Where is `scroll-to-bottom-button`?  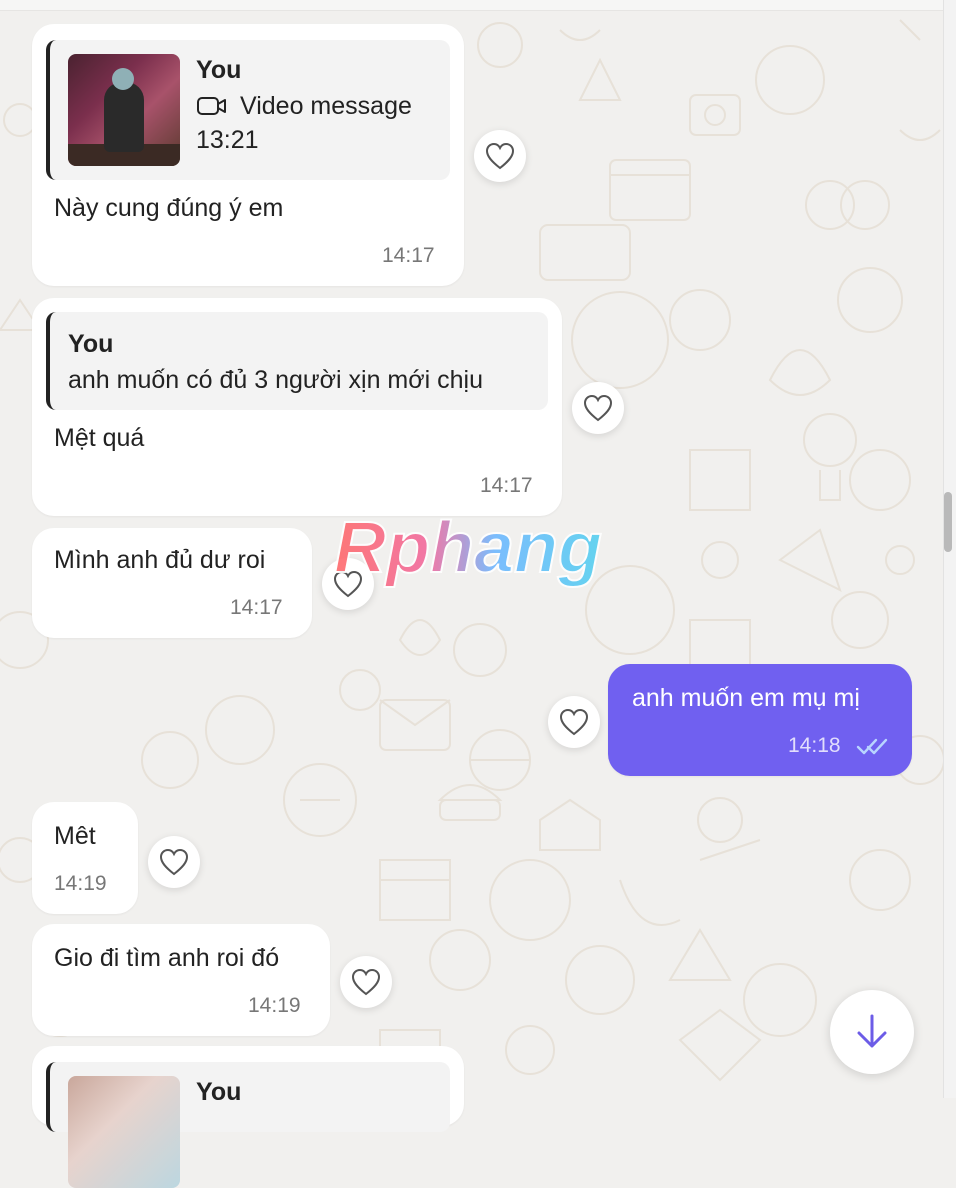
scroll-to-bottom-button is located at coordinates (872, 1032).